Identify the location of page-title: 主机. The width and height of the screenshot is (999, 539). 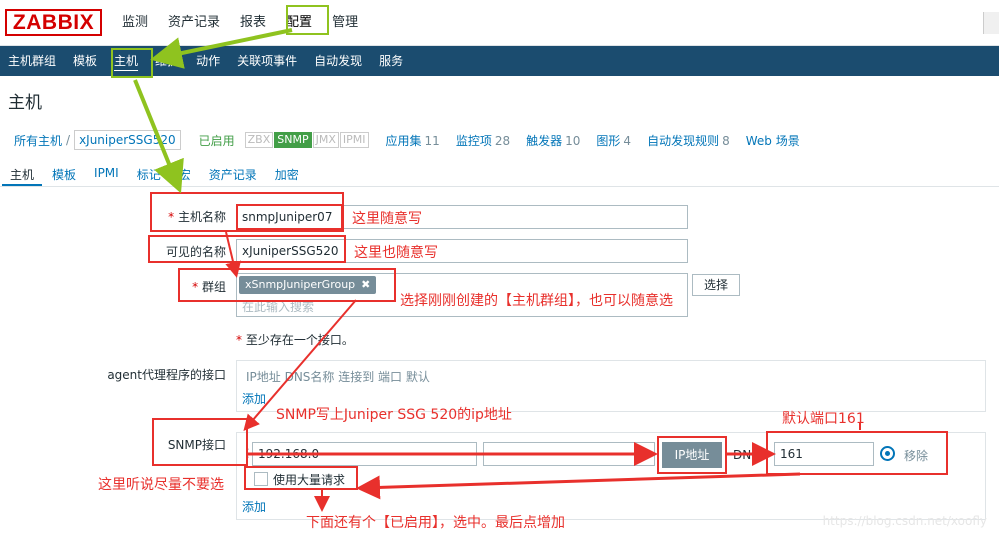
(25, 103).